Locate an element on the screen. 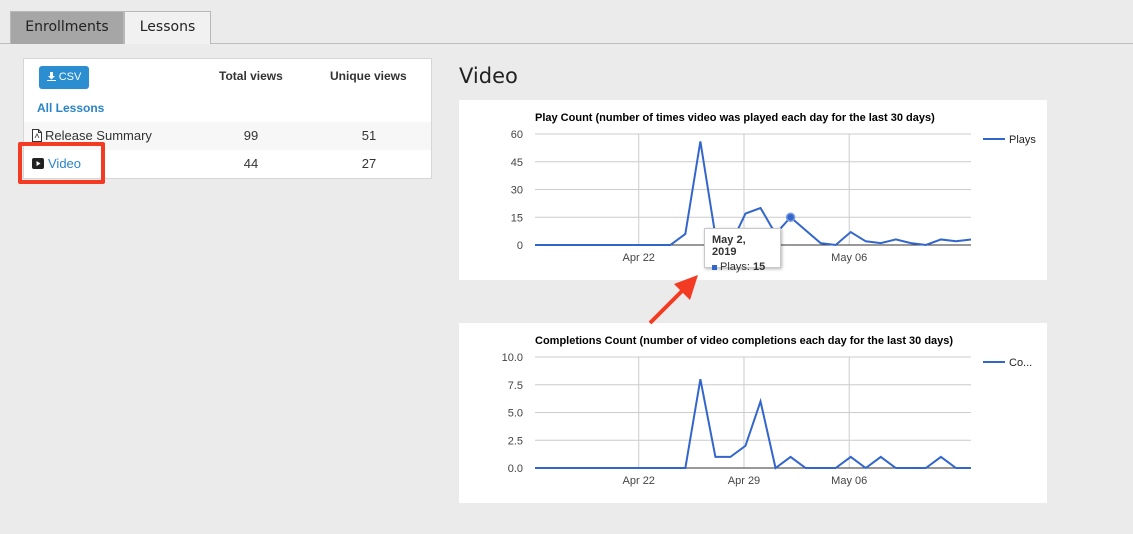 Image resolution: width=1133 pixels, height=534 pixels. header-unique-views: Unique views is located at coordinates (368, 76).